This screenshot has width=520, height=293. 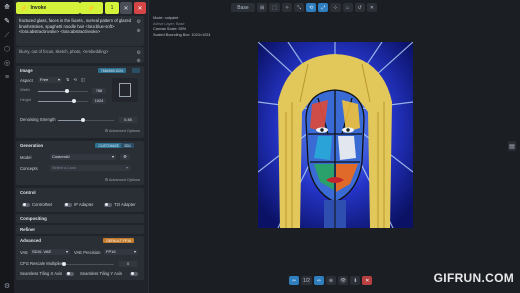 I want to click on image-section-title: Image, so click(x=26, y=70).